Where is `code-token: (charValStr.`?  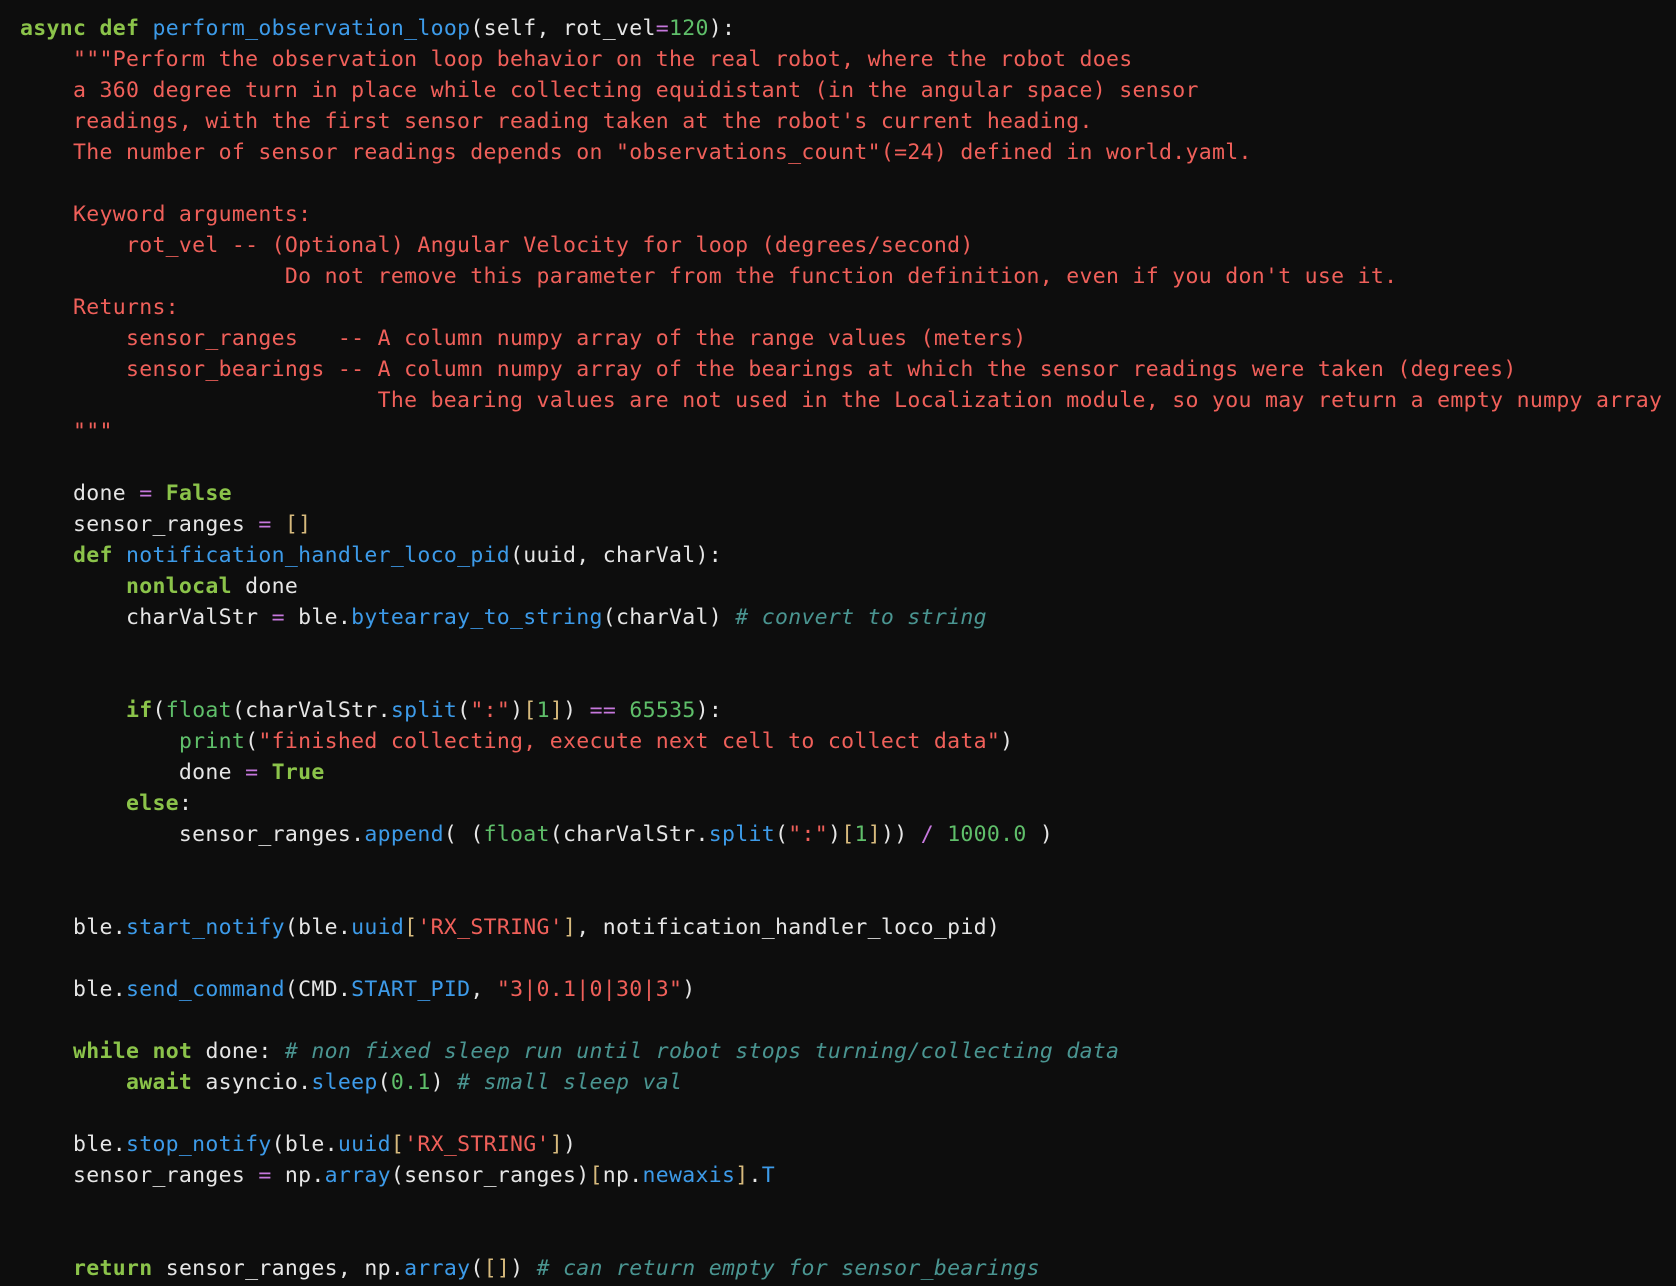
code-token: (charValStr. is located at coordinates (311, 710).